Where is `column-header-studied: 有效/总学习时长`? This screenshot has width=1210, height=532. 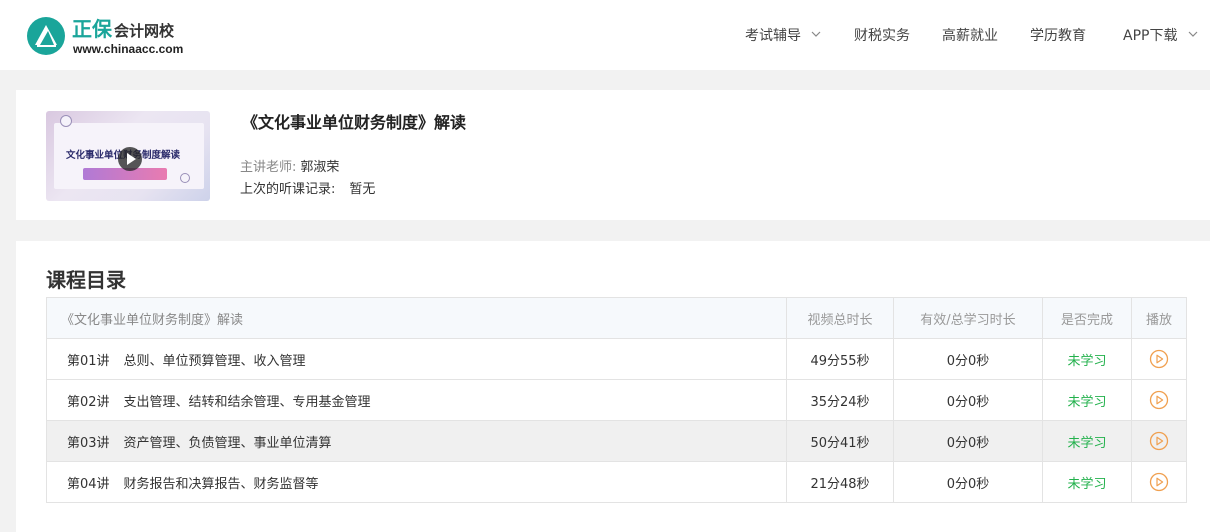
column-header-studied: 有效/总学习时长 is located at coordinates (968, 318).